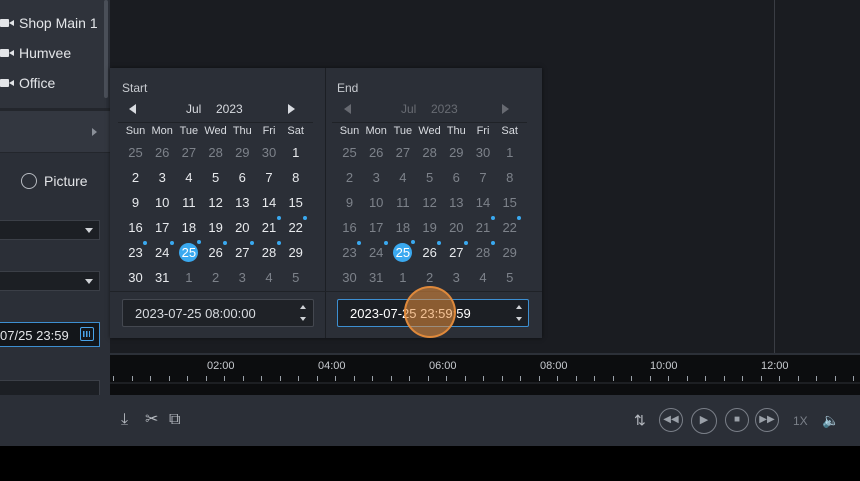 This screenshot has height=481, width=860. Describe the element at coordinates (188, 202) in the screenshot. I see `start-day-cell: 11` at that location.